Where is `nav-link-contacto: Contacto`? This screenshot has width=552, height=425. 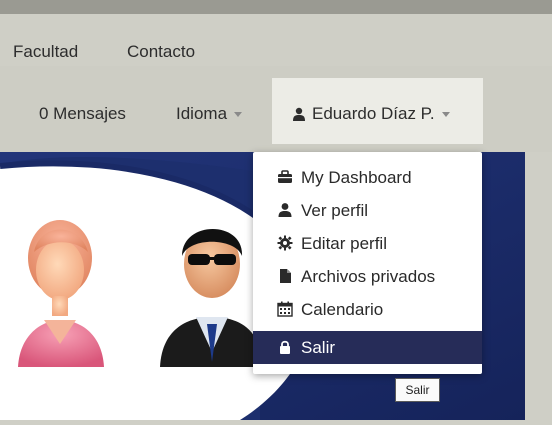 nav-link-contacto: Contacto is located at coordinates (161, 52).